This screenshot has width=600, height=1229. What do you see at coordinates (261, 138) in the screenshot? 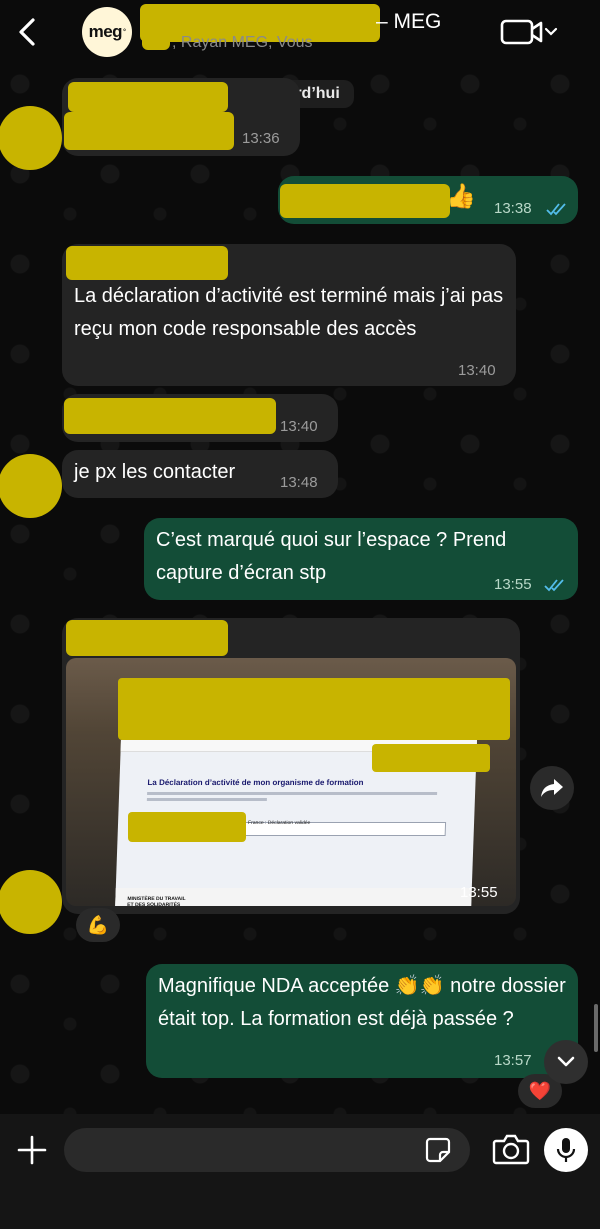
I see `message-time: 13:36` at bounding box center [261, 138].